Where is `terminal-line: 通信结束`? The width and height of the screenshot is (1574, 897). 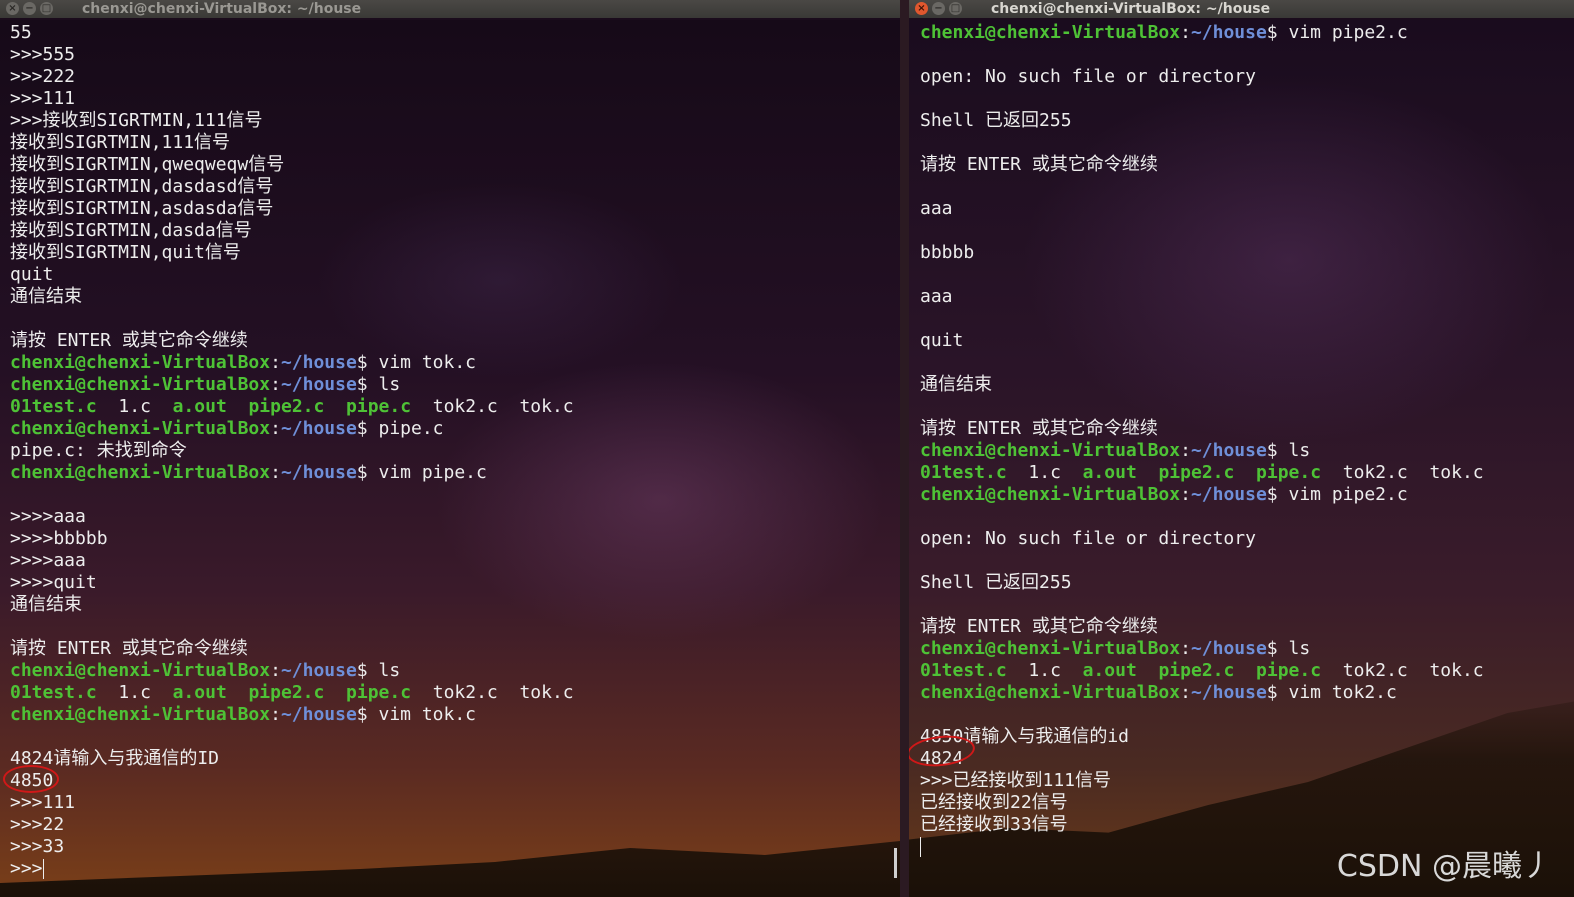
terminal-line: 通信结束 is located at coordinates (1202, 385).